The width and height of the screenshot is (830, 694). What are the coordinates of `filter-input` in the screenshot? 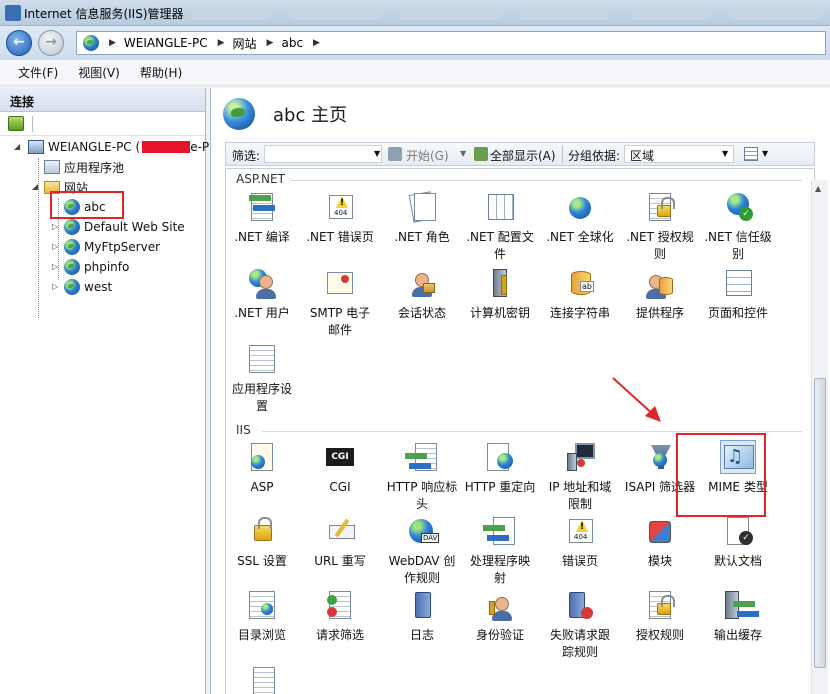 It's located at (323, 154).